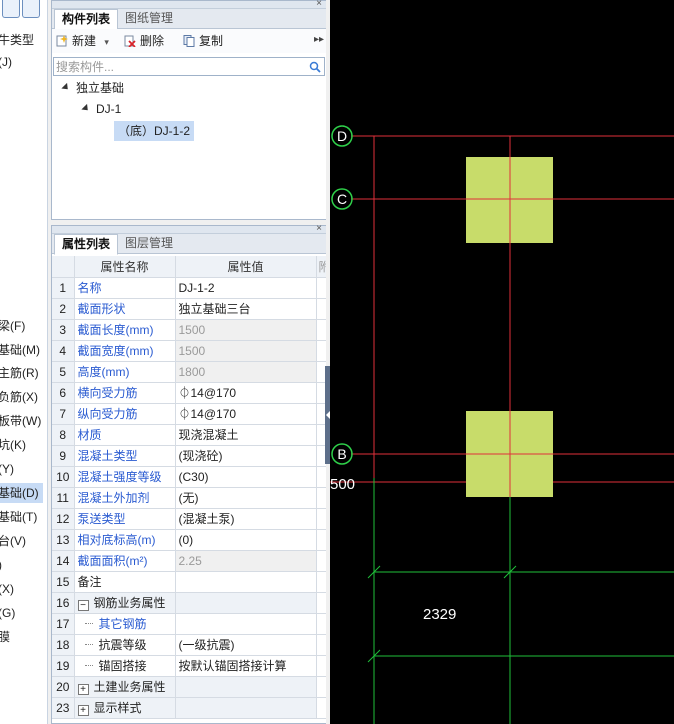  What do you see at coordinates (319, 39) in the screenshot?
I see `toolbar-overflow-icon: ▸▸` at bounding box center [319, 39].